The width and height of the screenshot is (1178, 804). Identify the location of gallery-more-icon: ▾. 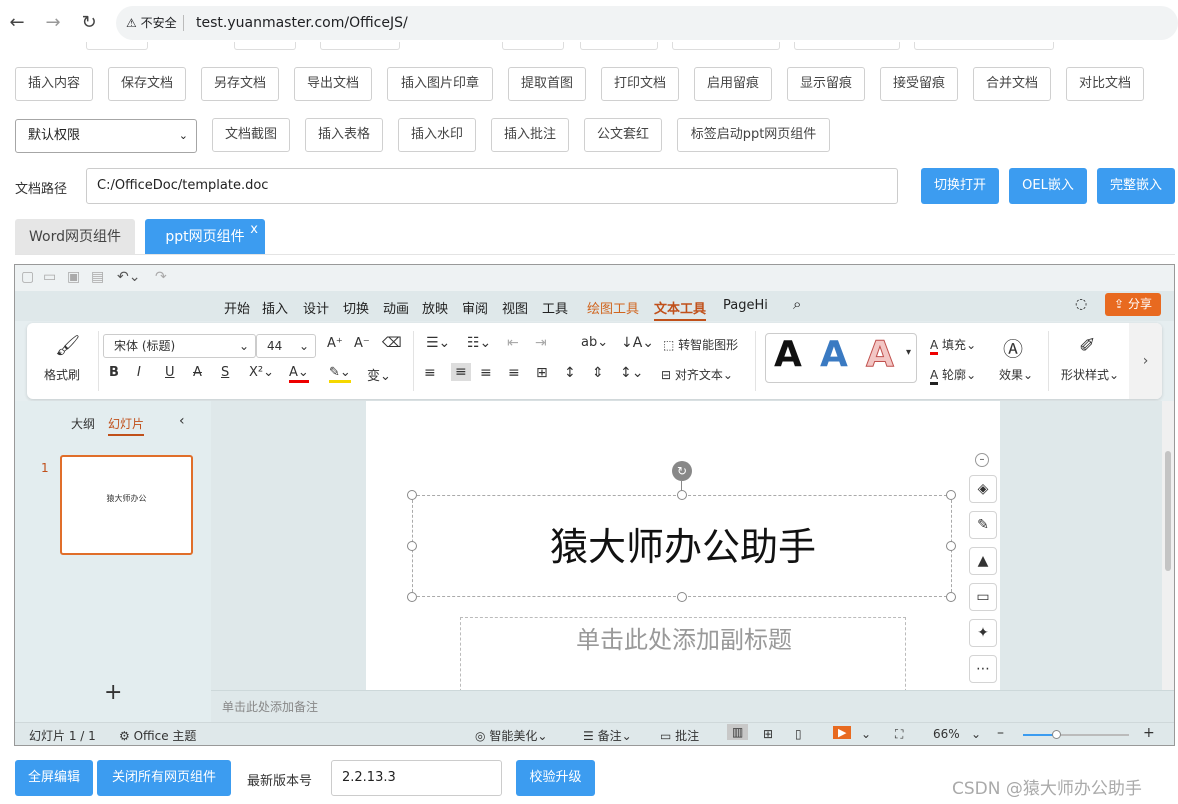
(908, 352).